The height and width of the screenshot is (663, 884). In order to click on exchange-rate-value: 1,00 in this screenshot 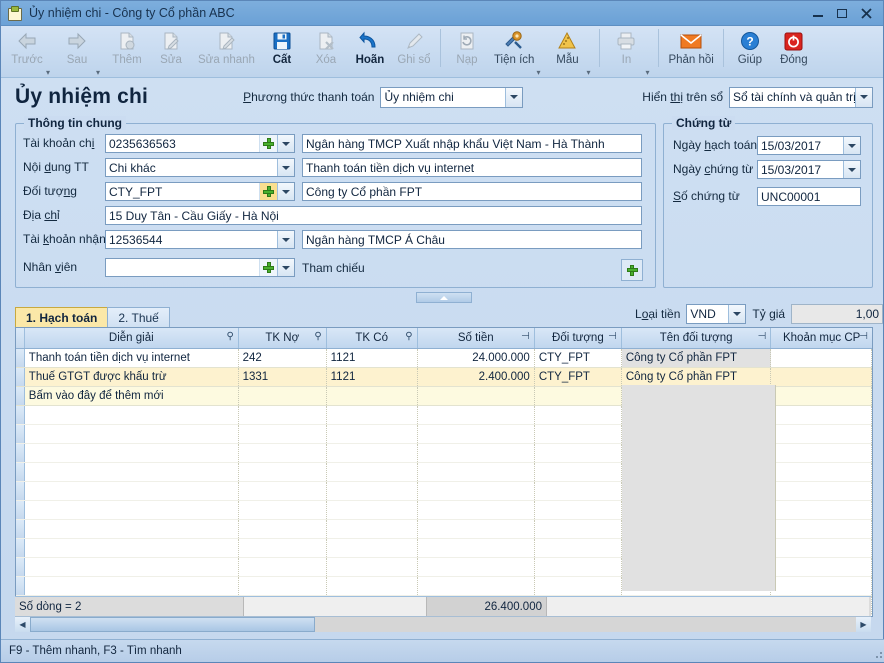, I will do `click(837, 314)`.